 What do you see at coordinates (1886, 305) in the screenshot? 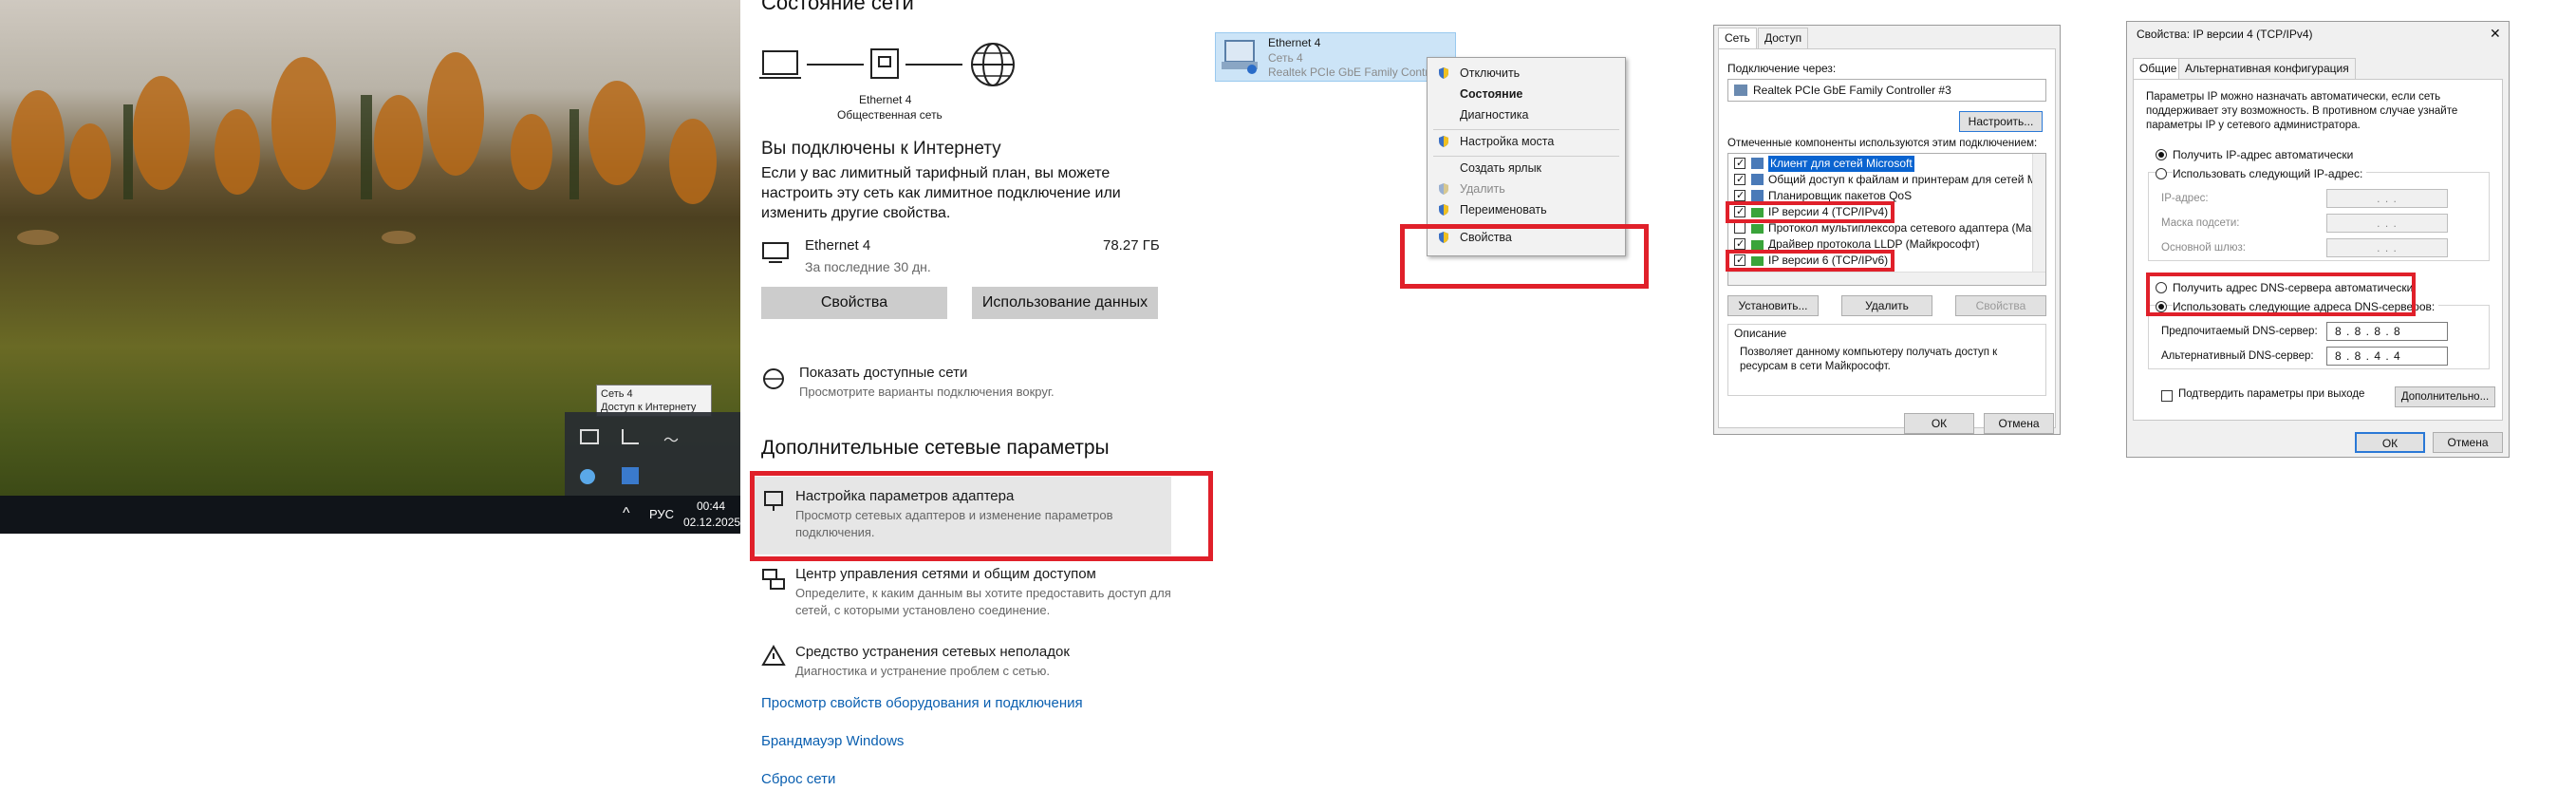
I see `remove-button: Удалить` at bounding box center [1886, 305].